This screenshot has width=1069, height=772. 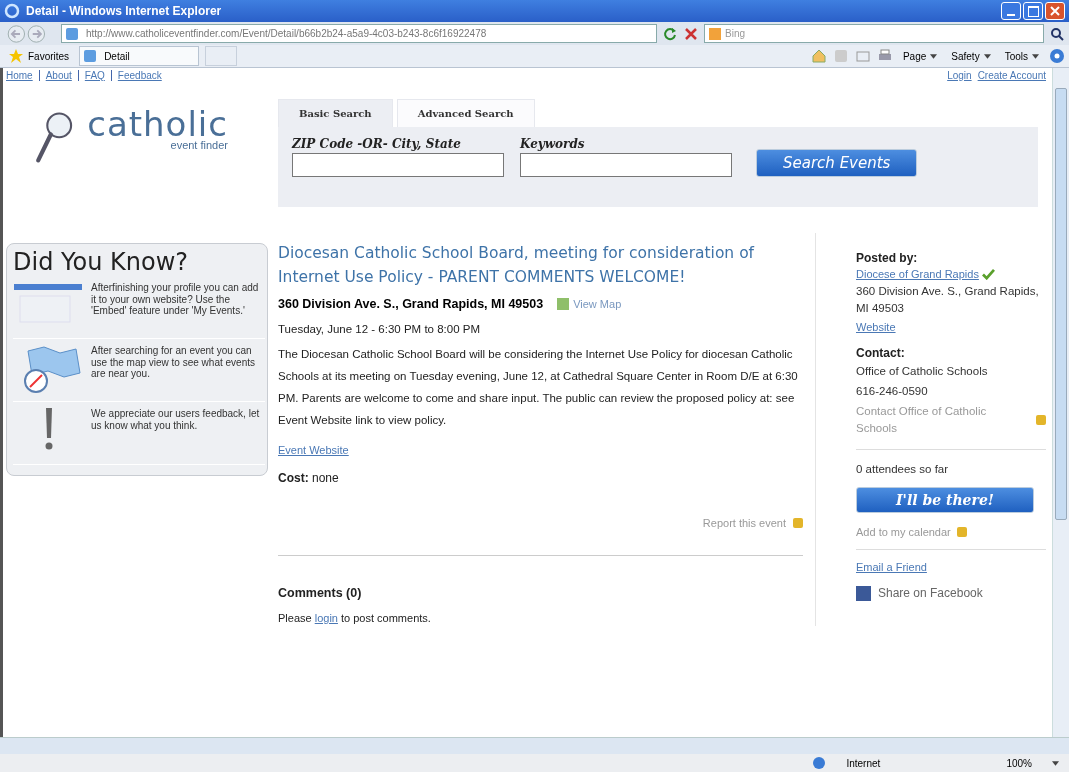 I want to click on security-zone: Internet, so click(x=864, y=763).